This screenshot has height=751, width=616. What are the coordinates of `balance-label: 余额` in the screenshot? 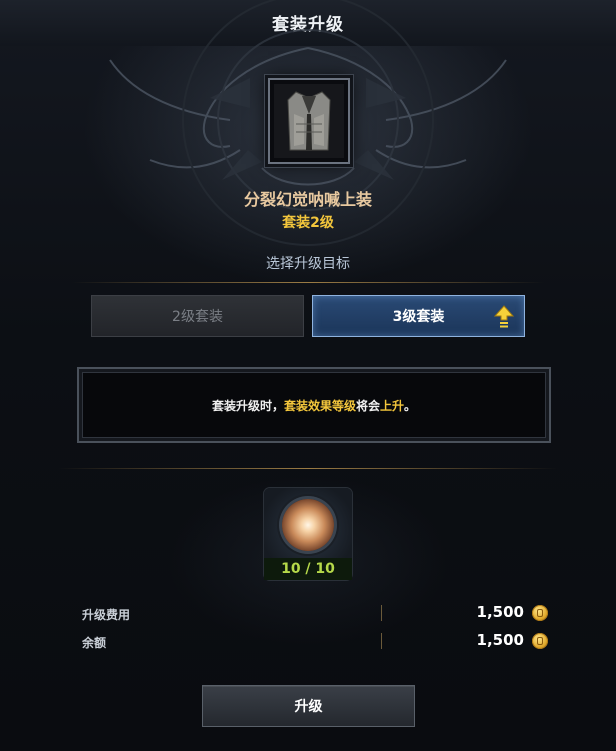 It's located at (94, 643).